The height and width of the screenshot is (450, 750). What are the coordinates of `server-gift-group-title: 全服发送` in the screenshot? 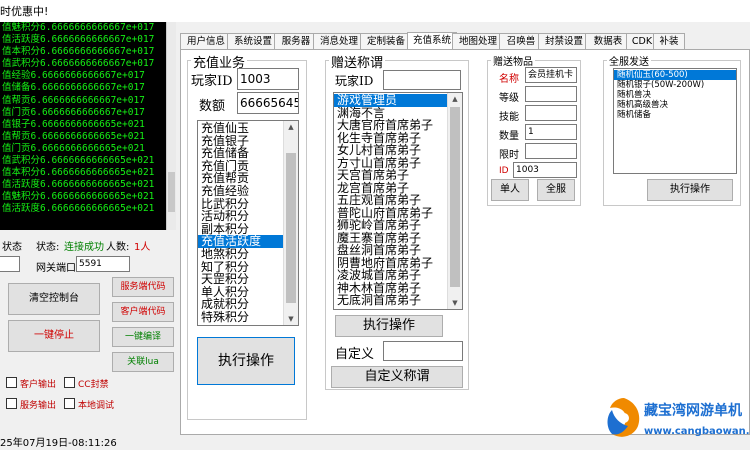 It's located at (629, 60).